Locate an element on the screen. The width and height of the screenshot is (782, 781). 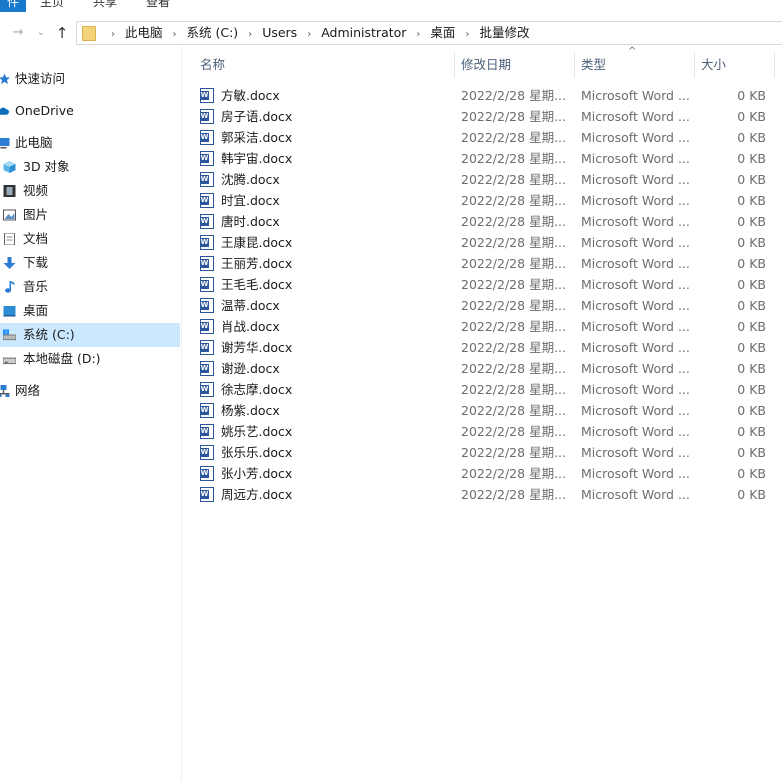
sidebar-item-label: 下载 is located at coordinates (36, 262).